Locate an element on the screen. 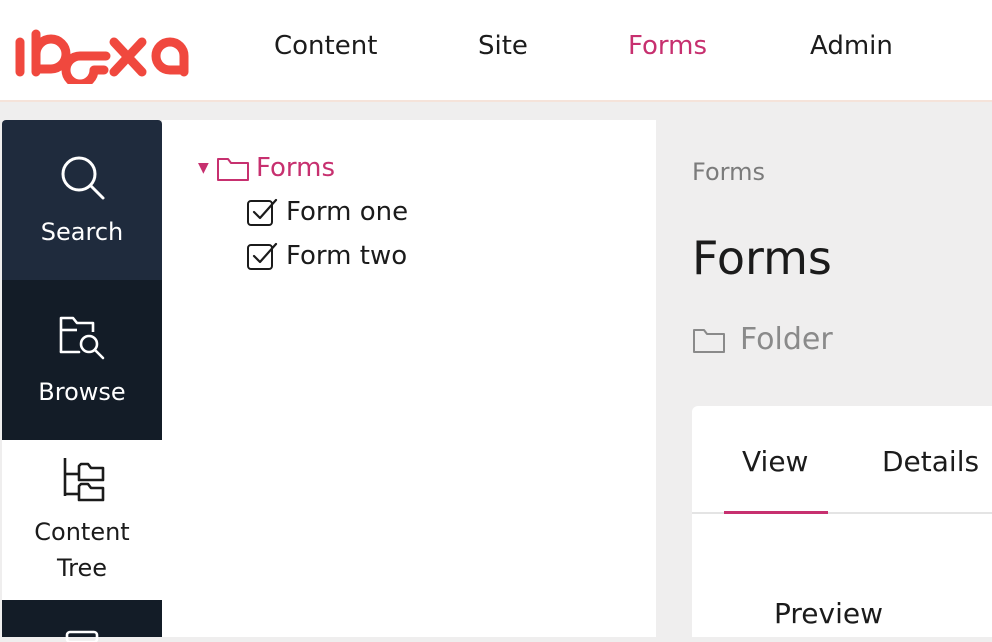 This screenshot has width=992, height=642. rail-next-button is located at coordinates (82, 621).